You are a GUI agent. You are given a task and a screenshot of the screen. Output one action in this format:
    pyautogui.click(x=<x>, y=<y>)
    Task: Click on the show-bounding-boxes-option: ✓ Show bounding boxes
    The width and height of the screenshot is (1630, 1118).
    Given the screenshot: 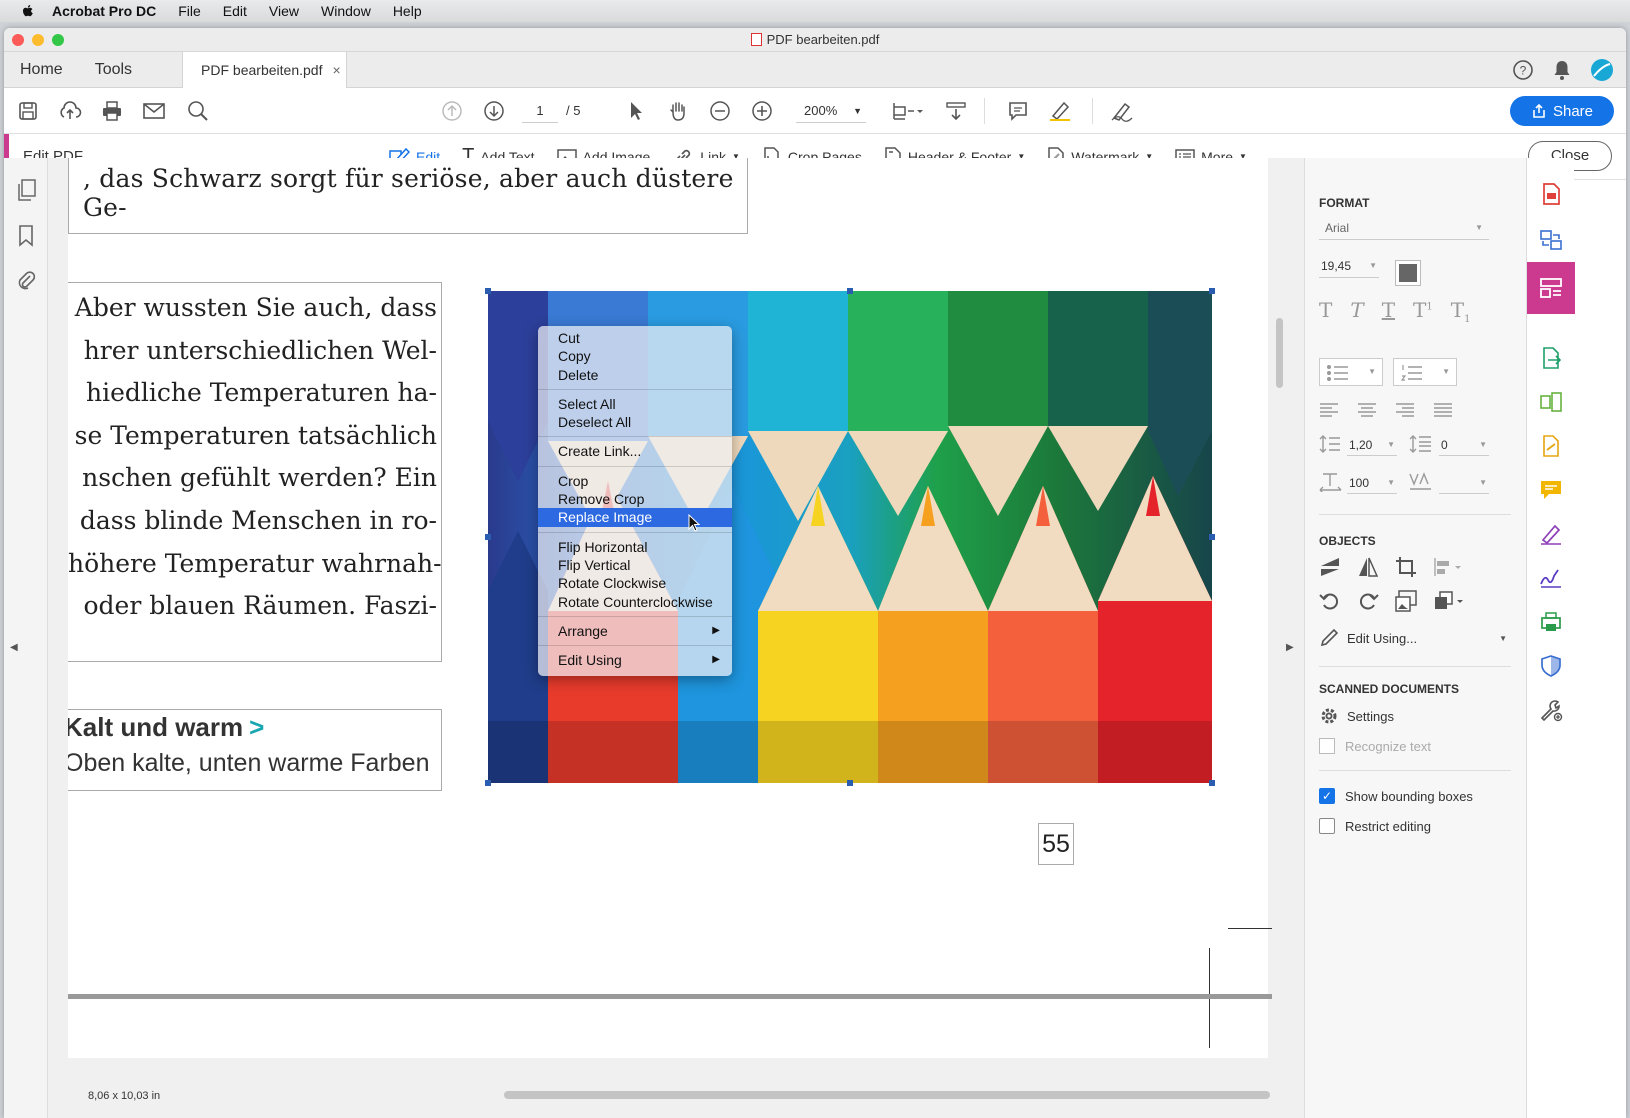 What is the action you would take?
    pyautogui.click(x=1396, y=796)
    